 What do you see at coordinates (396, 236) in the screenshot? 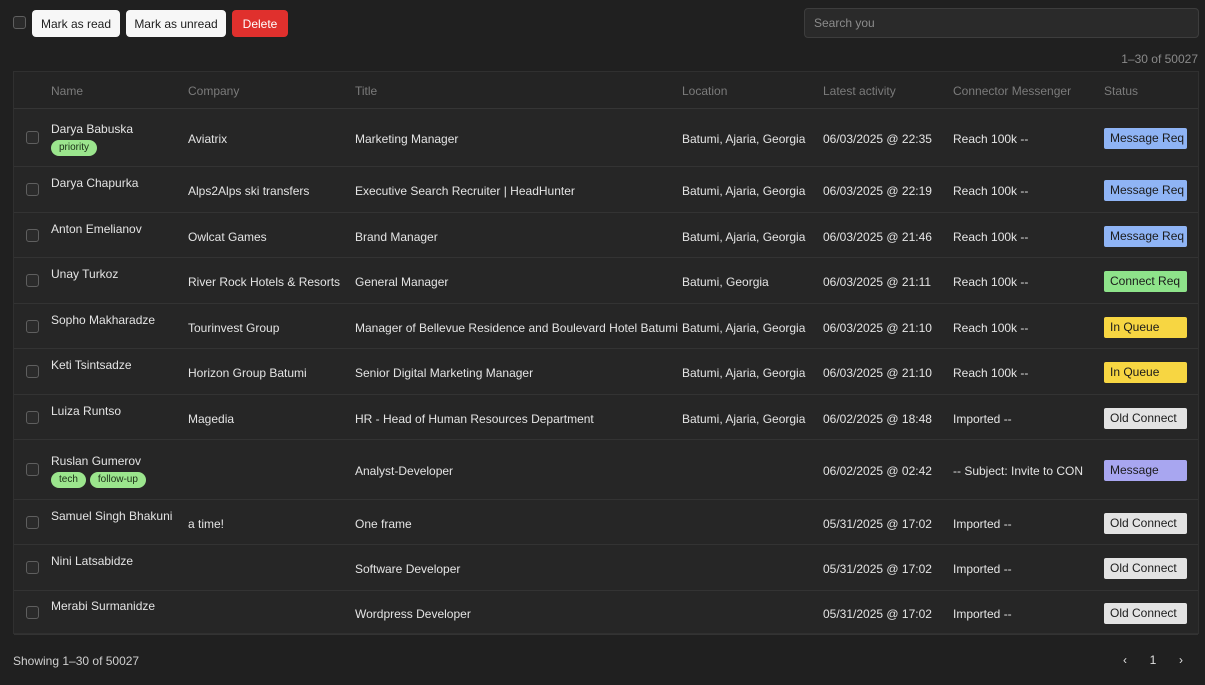
I see `title-cell: Brand Manager` at bounding box center [396, 236].